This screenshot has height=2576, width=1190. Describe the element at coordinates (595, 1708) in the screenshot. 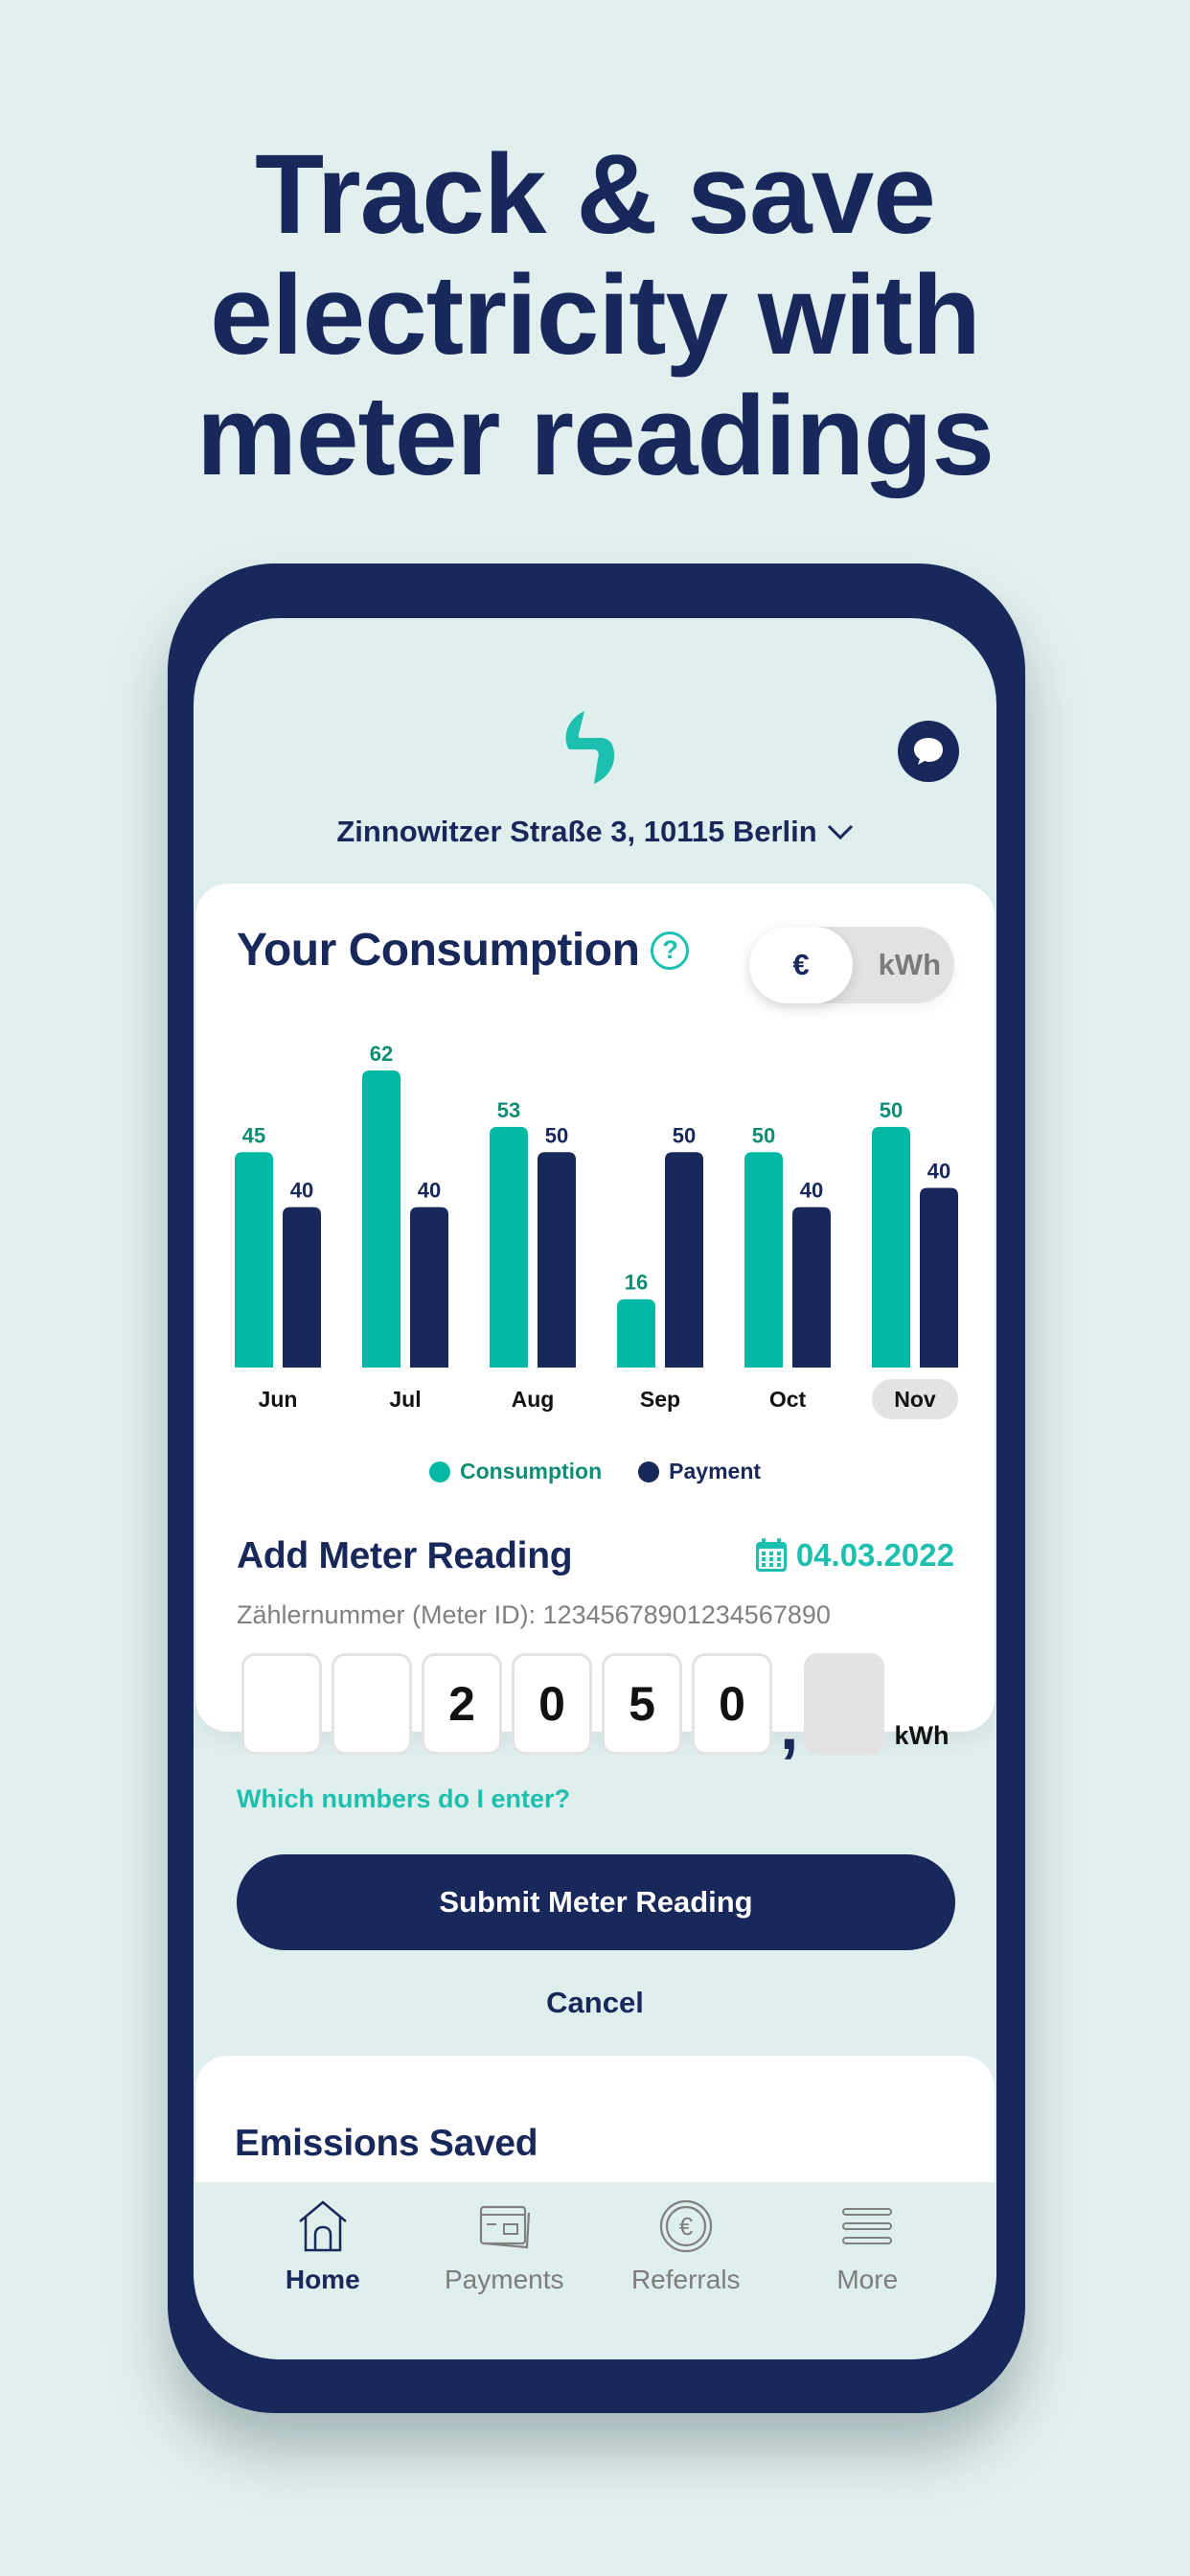

I see `meter-digit-inputs: 2 0 5 0 , kWh` at that location.